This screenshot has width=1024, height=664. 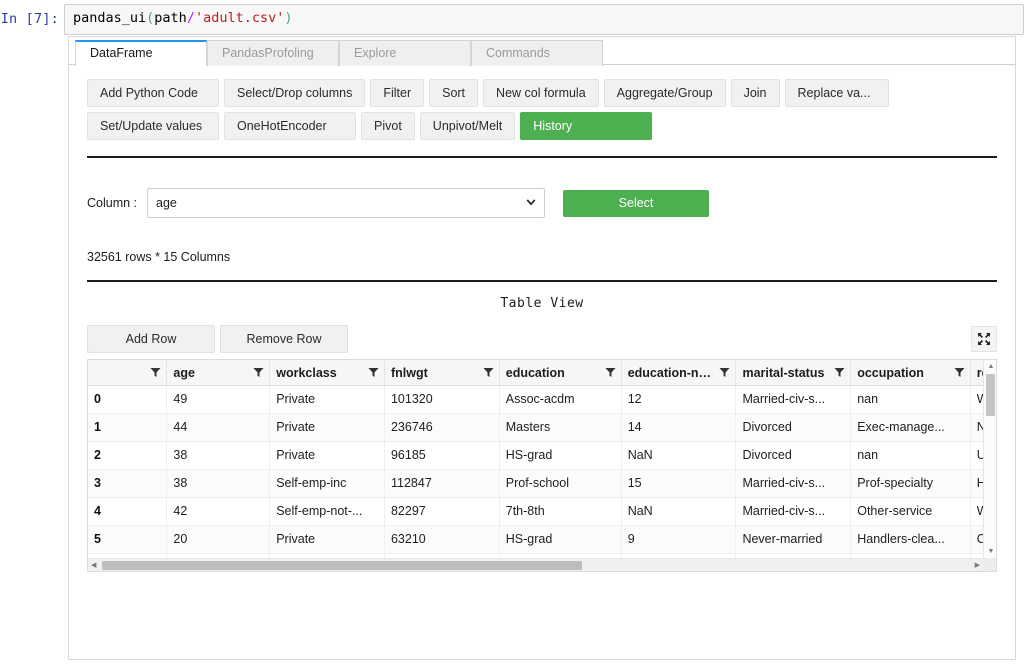 I want to click on cell-education: Masters, so click(x=560, y=427).